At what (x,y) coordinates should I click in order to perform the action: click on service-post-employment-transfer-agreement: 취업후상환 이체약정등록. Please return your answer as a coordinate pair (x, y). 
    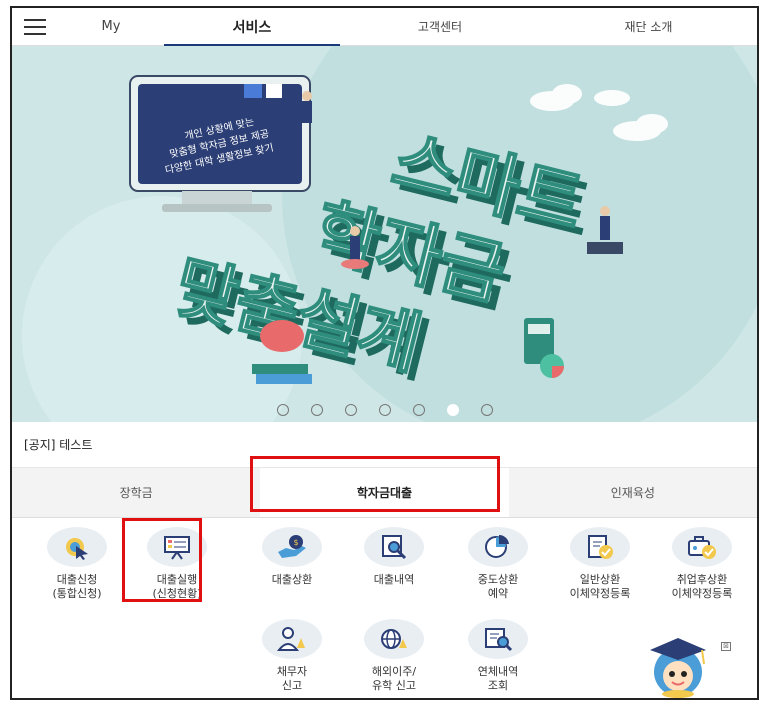
    Looking at the image, I should click on (702, 564).